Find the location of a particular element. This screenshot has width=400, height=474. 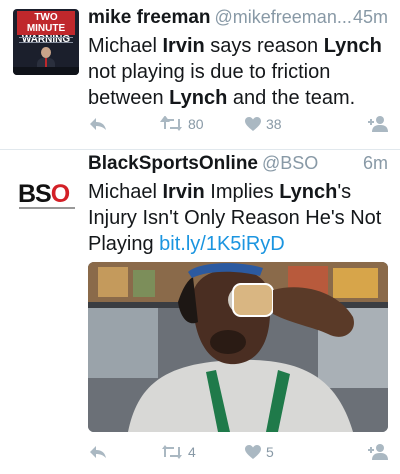

like-button: 38 is located at coordinates (263, 124).